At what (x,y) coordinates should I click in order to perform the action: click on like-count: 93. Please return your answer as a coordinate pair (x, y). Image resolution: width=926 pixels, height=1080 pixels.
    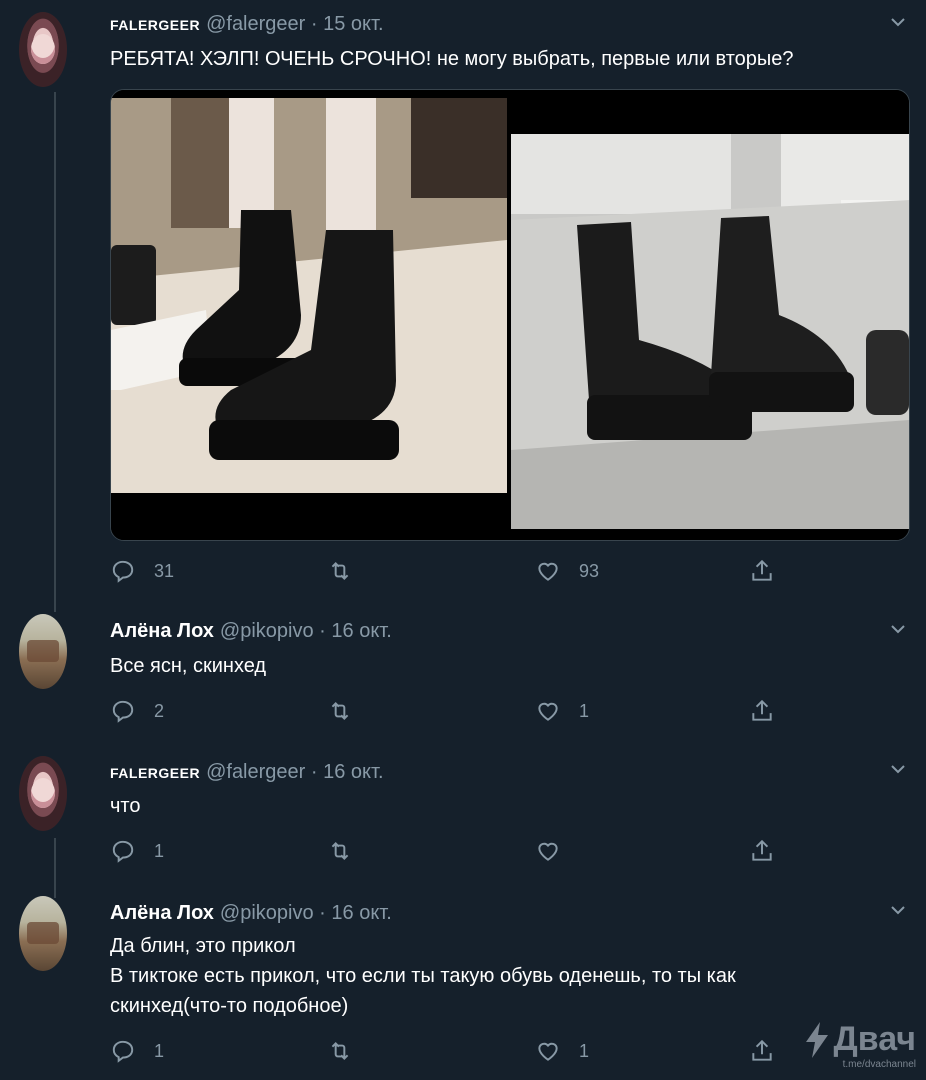
    Looking at the image, I should click on (589, 570).